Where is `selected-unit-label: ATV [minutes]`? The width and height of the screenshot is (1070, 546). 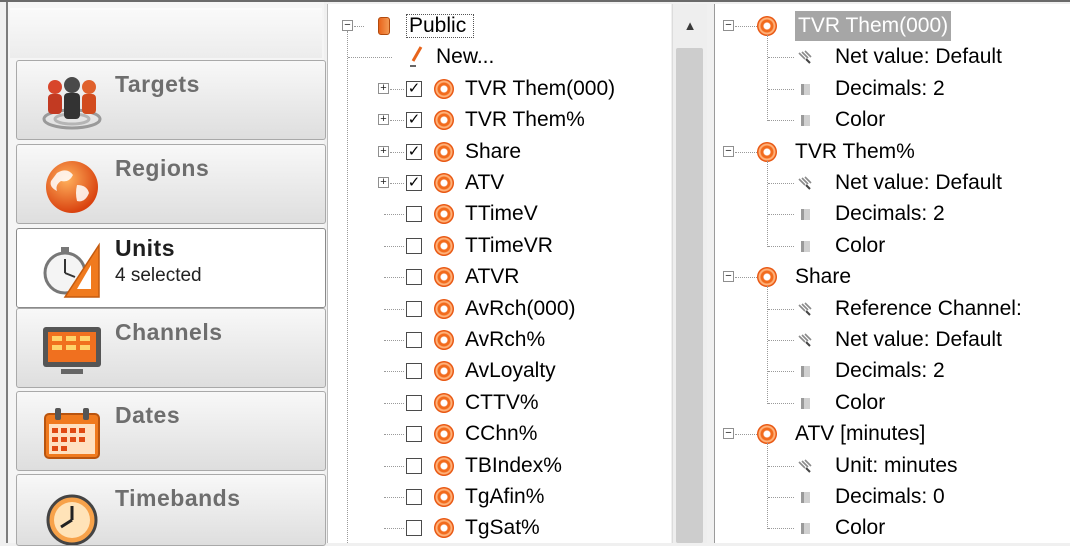 selected-unit-label: ATV [minutes] is located at coordinates (860, 434).